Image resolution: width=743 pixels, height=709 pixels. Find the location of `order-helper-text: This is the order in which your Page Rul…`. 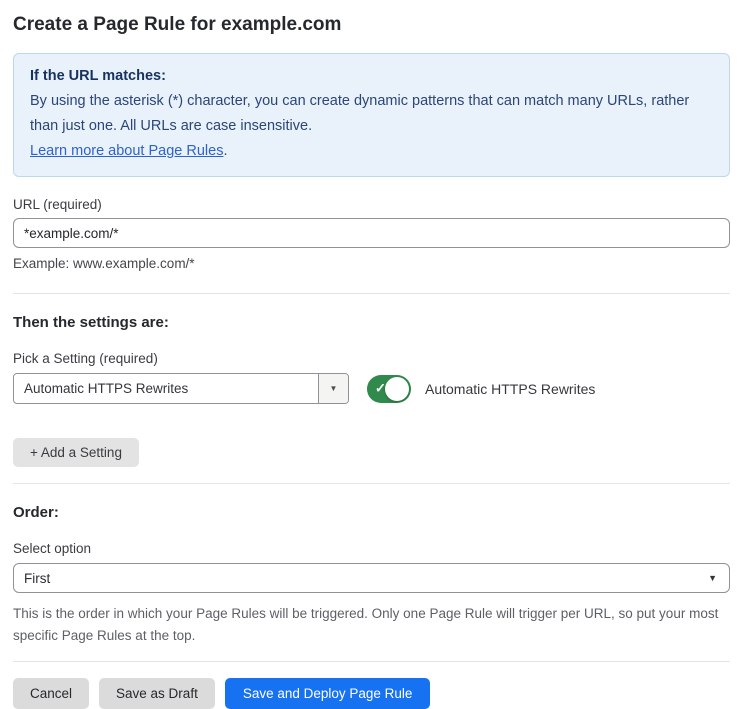

order-helper-text: This is the order in which your Page Rul… is located at coordinates (366, 624).